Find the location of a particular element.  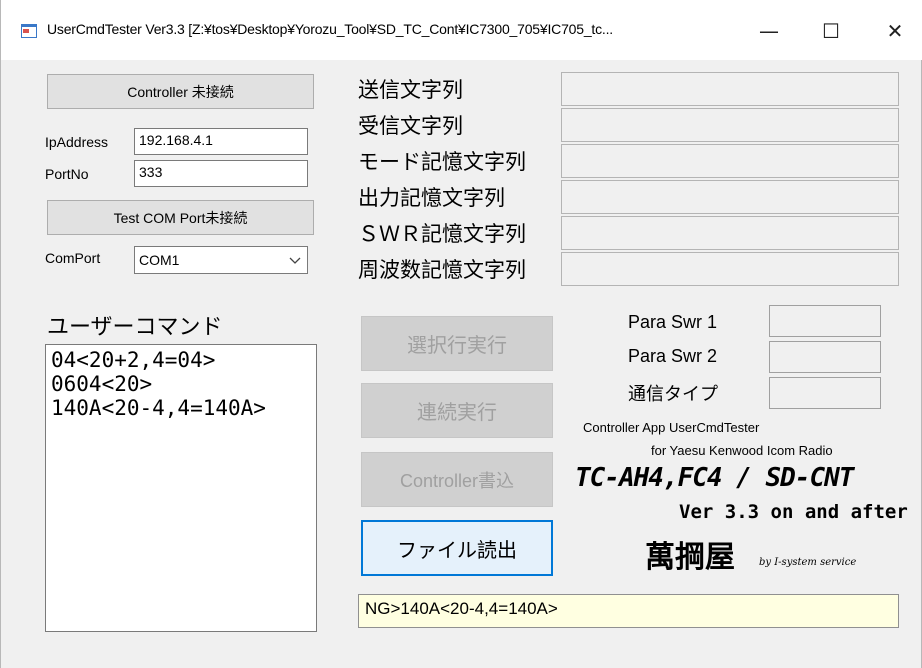

port-no-input: 333 is located at coordinates (221, 173).